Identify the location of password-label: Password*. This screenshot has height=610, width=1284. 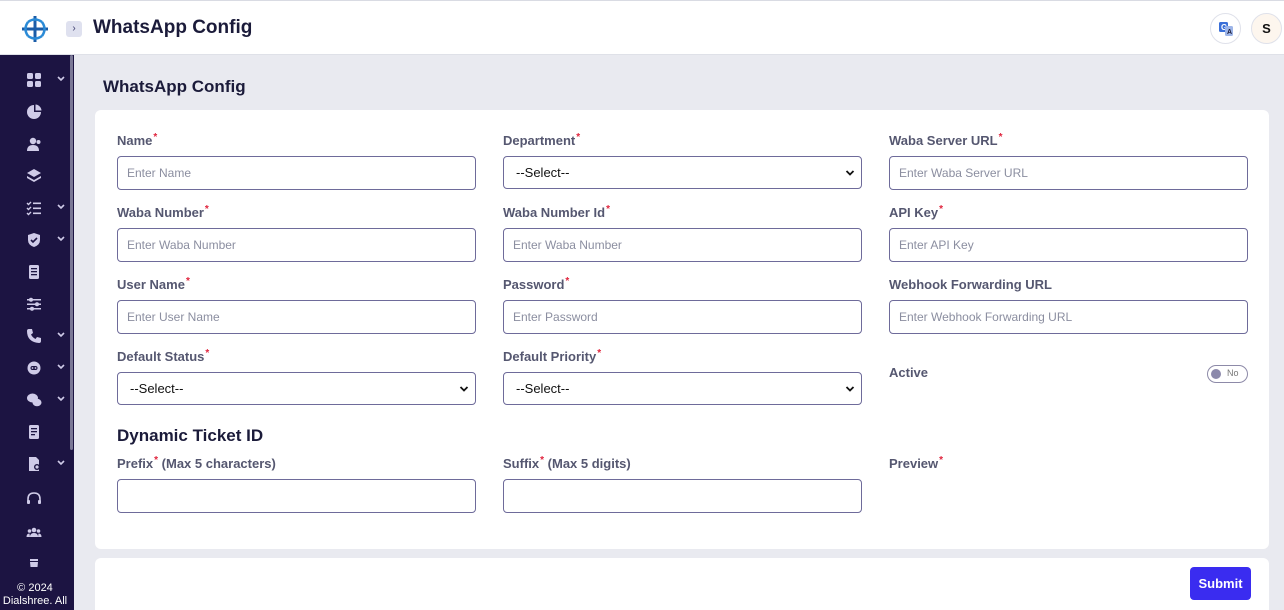
(536, 284).